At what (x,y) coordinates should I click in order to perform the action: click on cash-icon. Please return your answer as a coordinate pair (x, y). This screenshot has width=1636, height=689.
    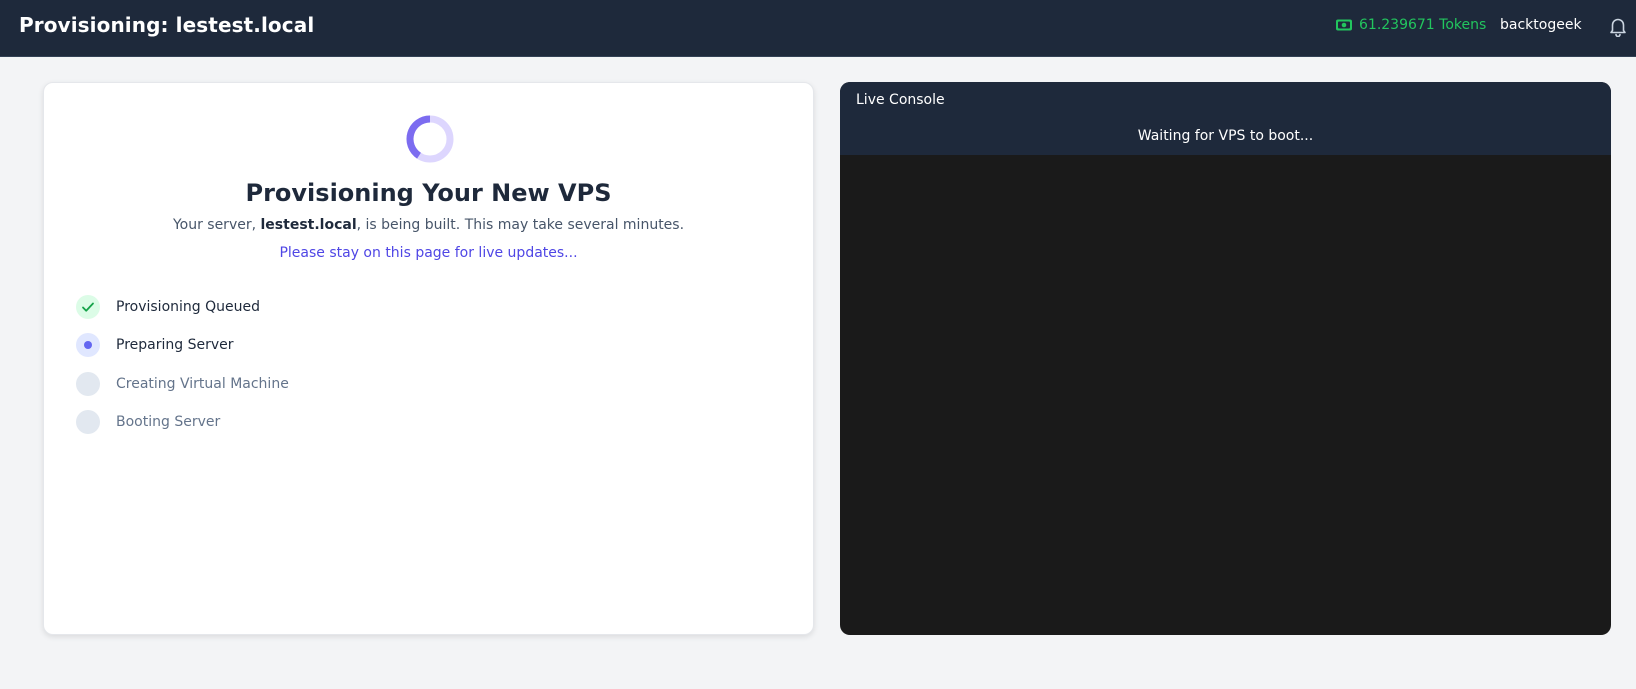
    Looking at the image, I should click on (1344, 25).